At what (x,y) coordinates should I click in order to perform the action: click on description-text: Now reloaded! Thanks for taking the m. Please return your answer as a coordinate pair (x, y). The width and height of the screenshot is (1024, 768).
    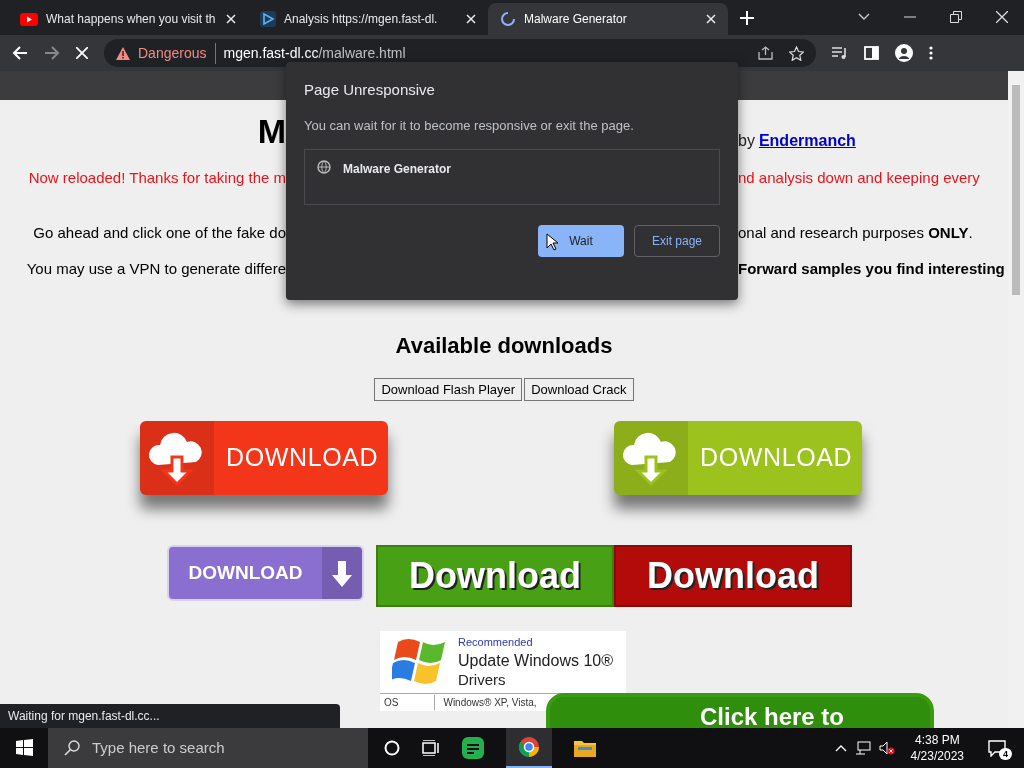
    Looking at the image, I should click on (156, 178).